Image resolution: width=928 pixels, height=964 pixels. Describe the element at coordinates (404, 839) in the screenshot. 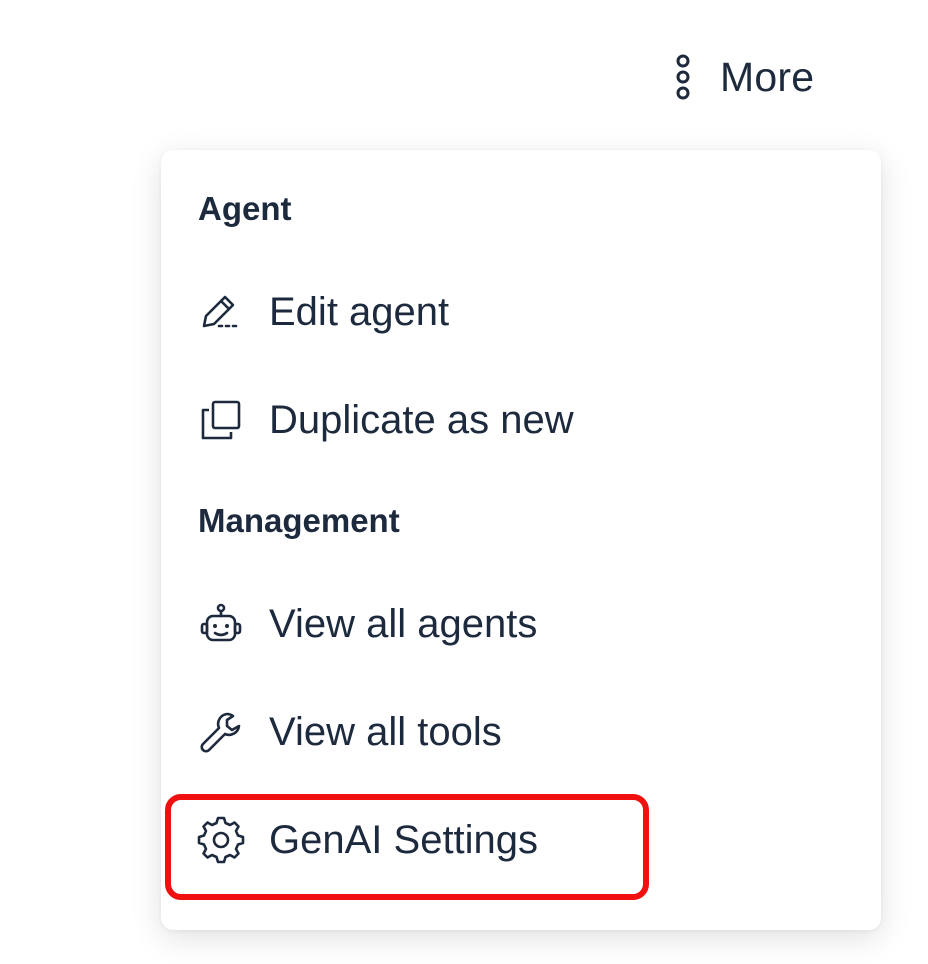

I see `menu-item-label: GenAI Settings` at that location.